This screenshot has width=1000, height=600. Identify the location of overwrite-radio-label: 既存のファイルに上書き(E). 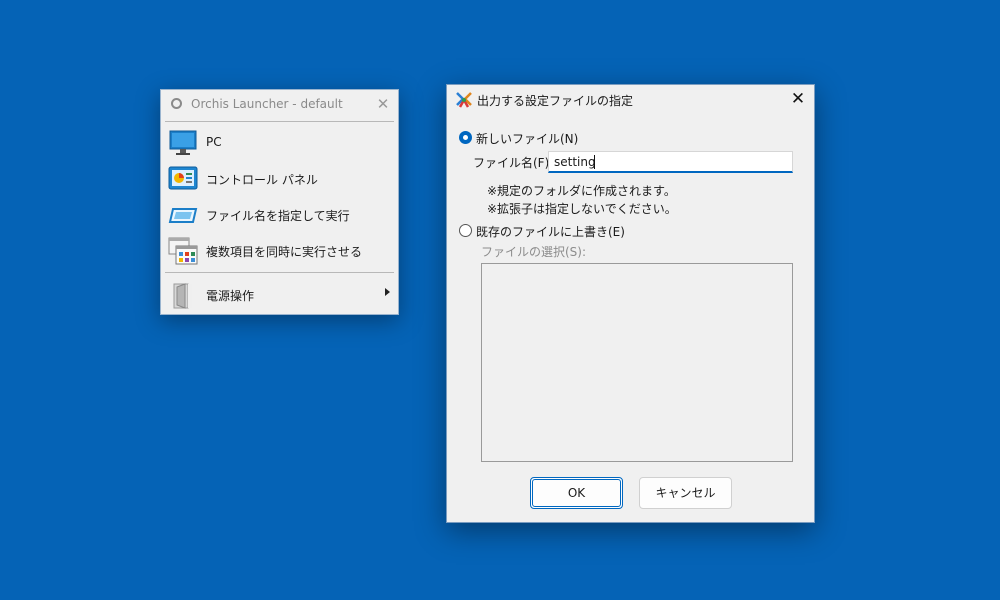
(550, 232).